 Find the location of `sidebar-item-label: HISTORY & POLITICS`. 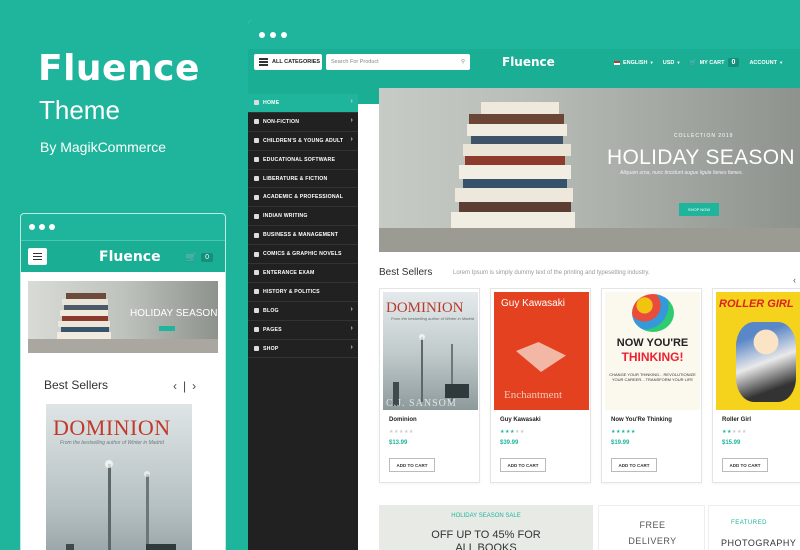

sidebar-item-label: HISTORY & POLITICS is located at coordinates (291, 291).